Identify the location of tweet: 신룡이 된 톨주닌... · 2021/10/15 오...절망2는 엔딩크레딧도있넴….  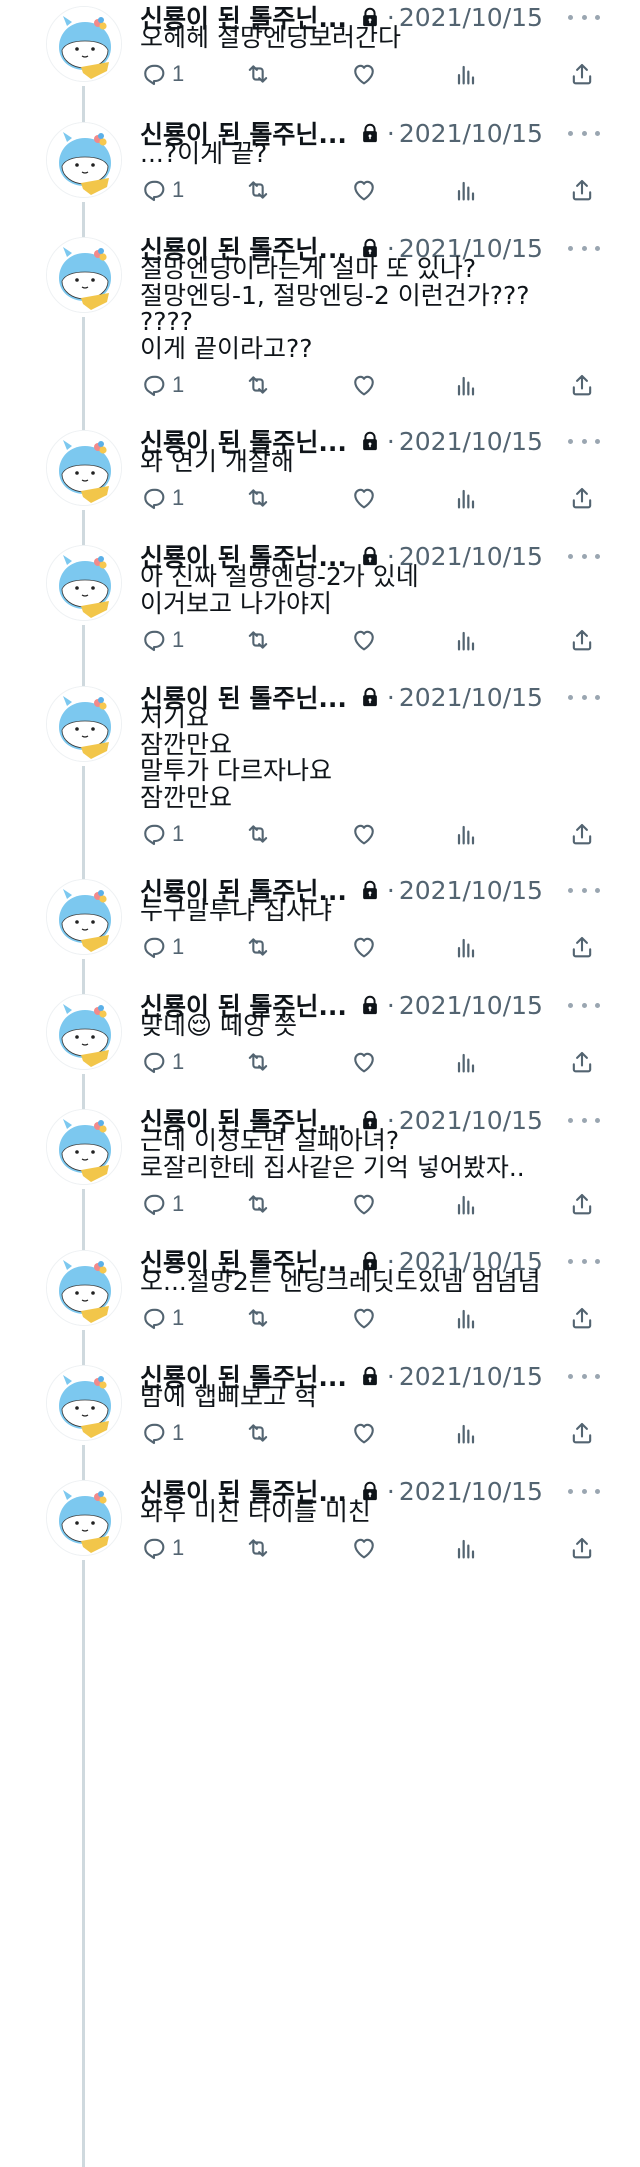
(320, 1304).